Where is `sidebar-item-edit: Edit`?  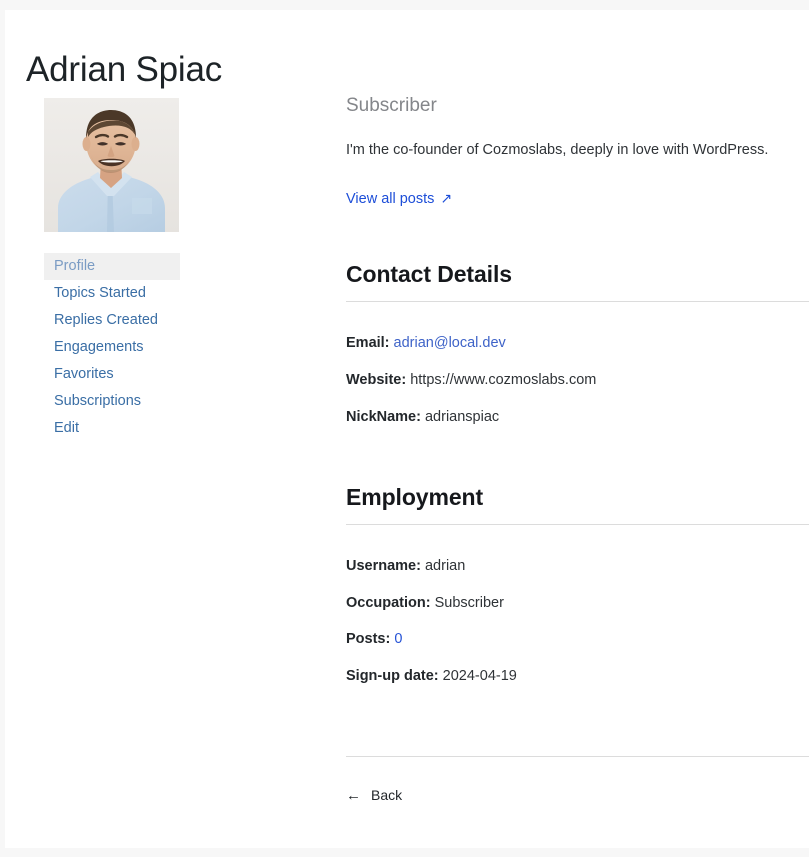
sidebar-item-edit: Edit is located at coordinates (112, 428).